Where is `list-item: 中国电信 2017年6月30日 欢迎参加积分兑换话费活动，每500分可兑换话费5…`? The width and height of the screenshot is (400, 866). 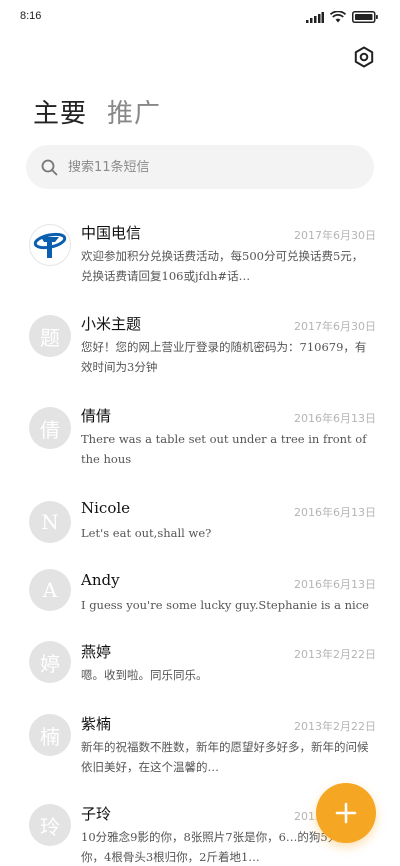
list-item: 中国电信 2017年6月30日 欢迎参加积分兑换话费活动，每500分可兑换话费5… is located at coordinates (200, 255).